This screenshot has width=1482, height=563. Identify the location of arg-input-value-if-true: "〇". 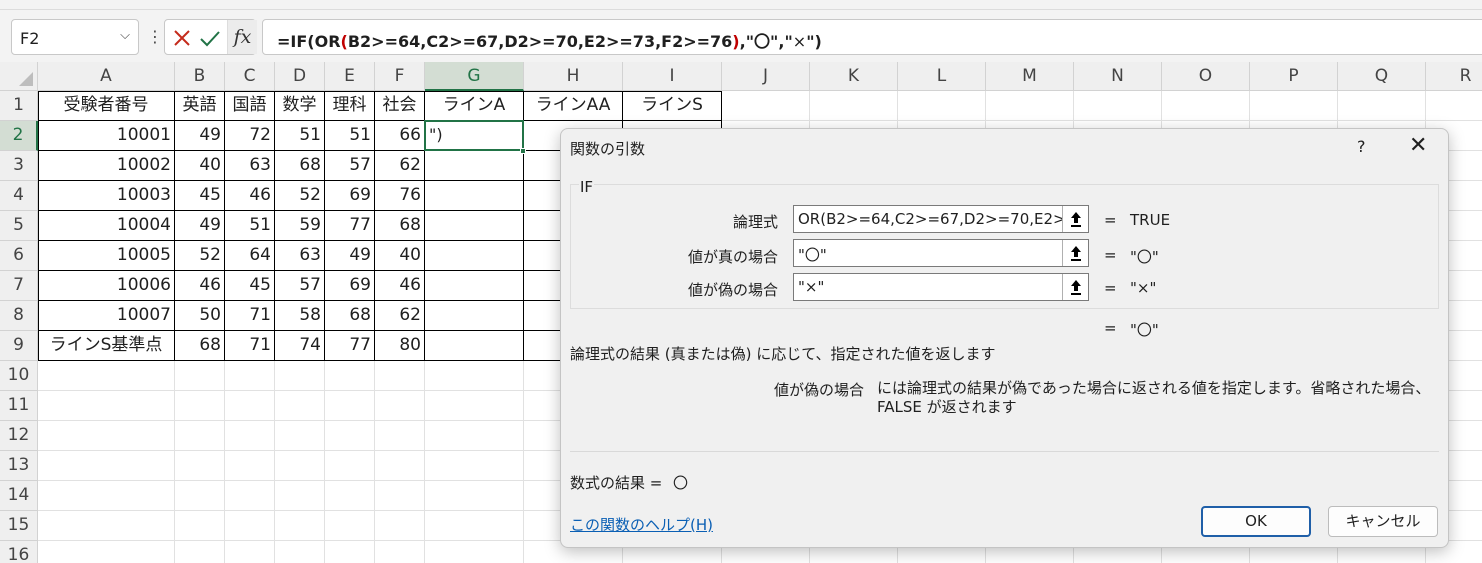
(941, 253).